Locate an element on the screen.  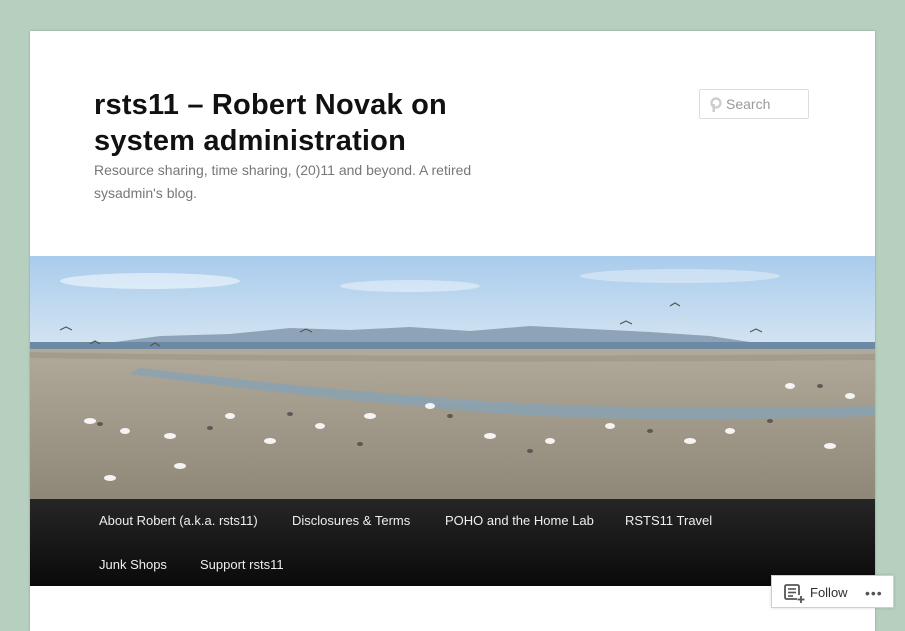
follow-button: Follow ••• is located at coordinates (832, 591).